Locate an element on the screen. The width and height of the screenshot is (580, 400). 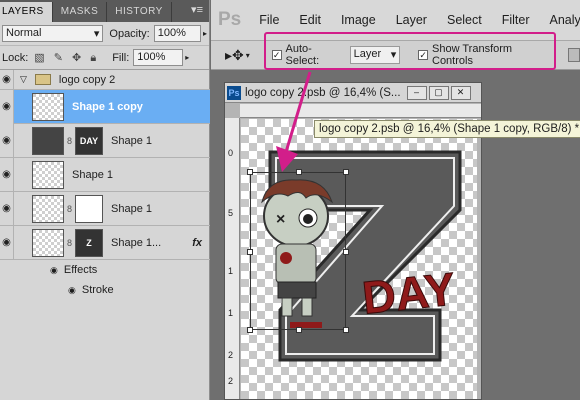
group-name: logo copy 2 is located at coordinates (87, 79).